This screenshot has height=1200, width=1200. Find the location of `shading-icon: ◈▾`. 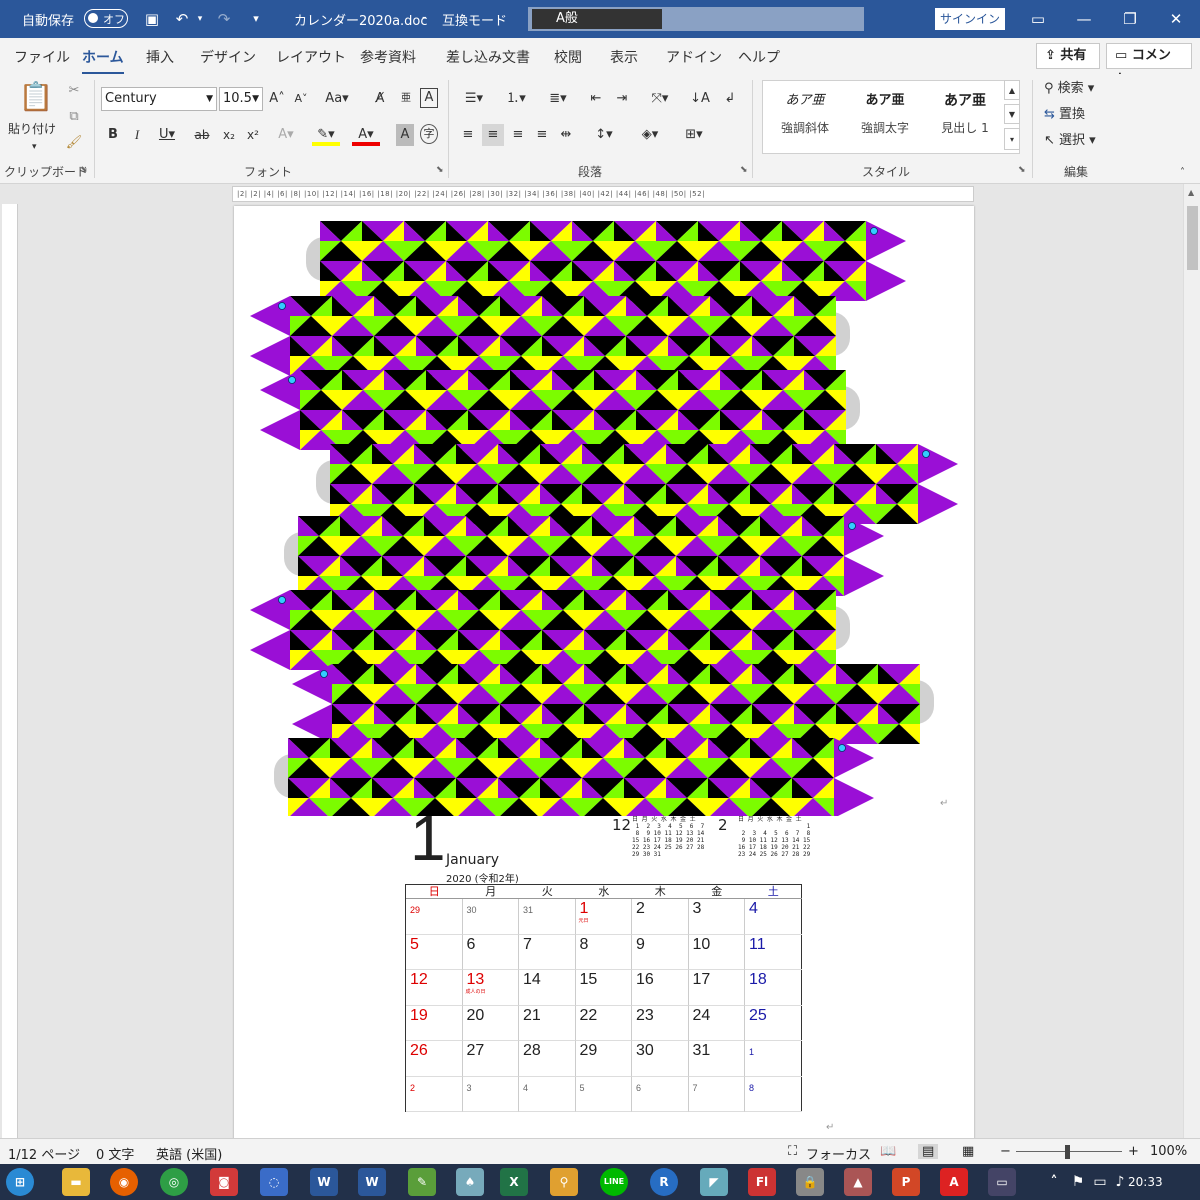

shading-icon: ◈▾ is located at coordinates (650, 135).